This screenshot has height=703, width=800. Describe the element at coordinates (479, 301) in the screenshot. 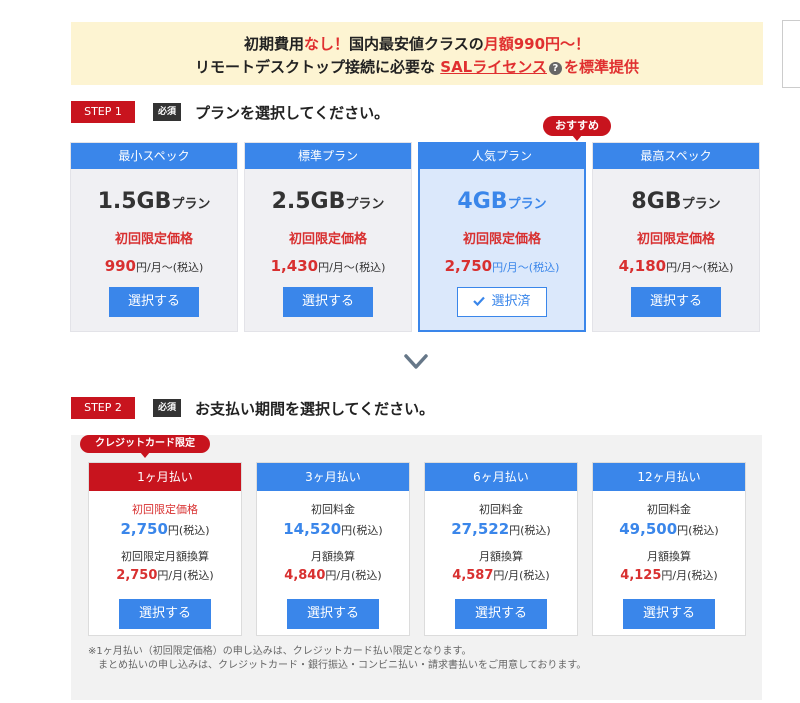

I see `check-icon` at that location.